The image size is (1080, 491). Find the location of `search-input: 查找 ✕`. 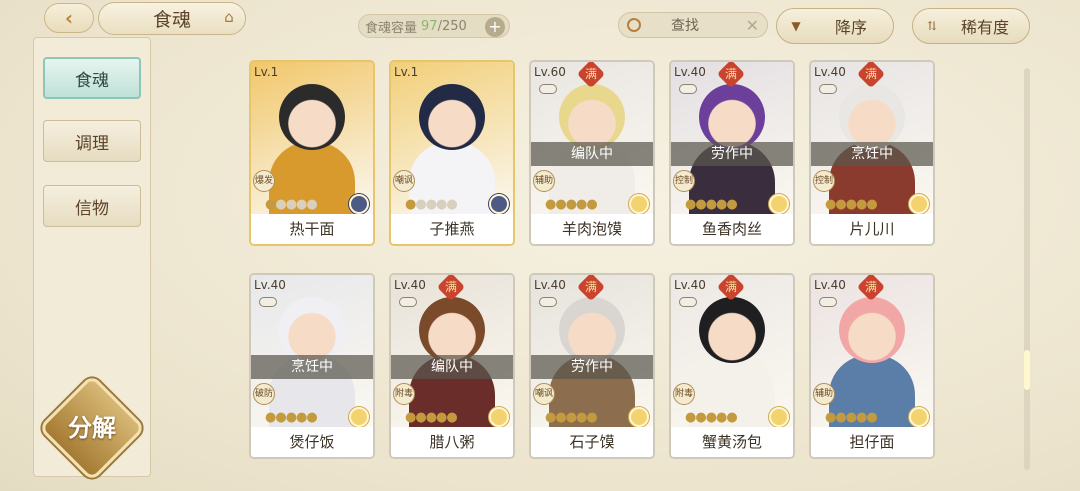

search-input: 查找 ✕ is located at coordinates (693, 25).